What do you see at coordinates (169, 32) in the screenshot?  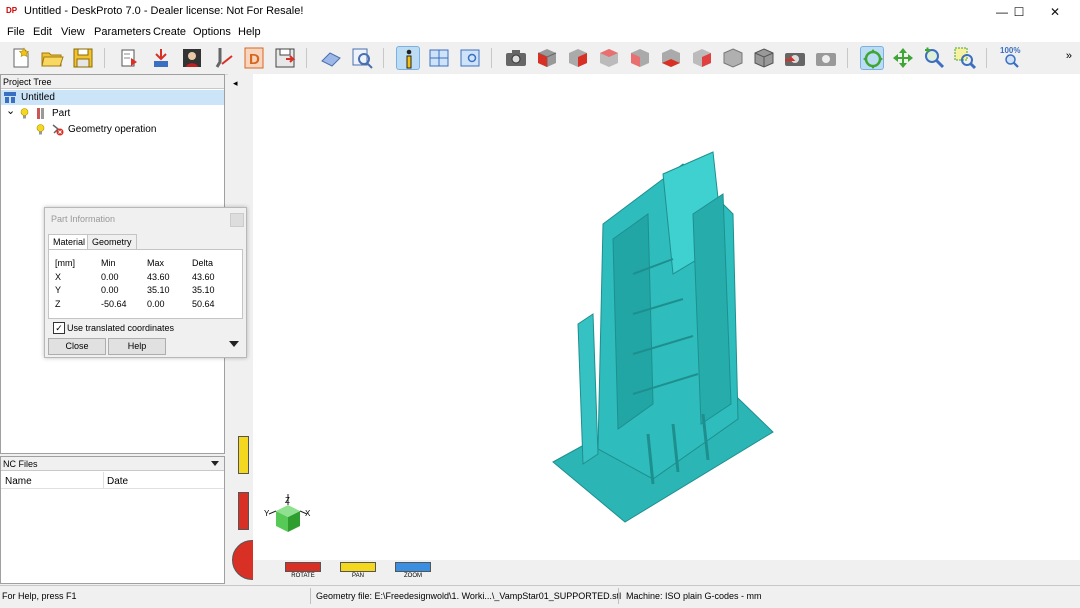 I see `menu-create: Create` at bounding box center [169, 32].